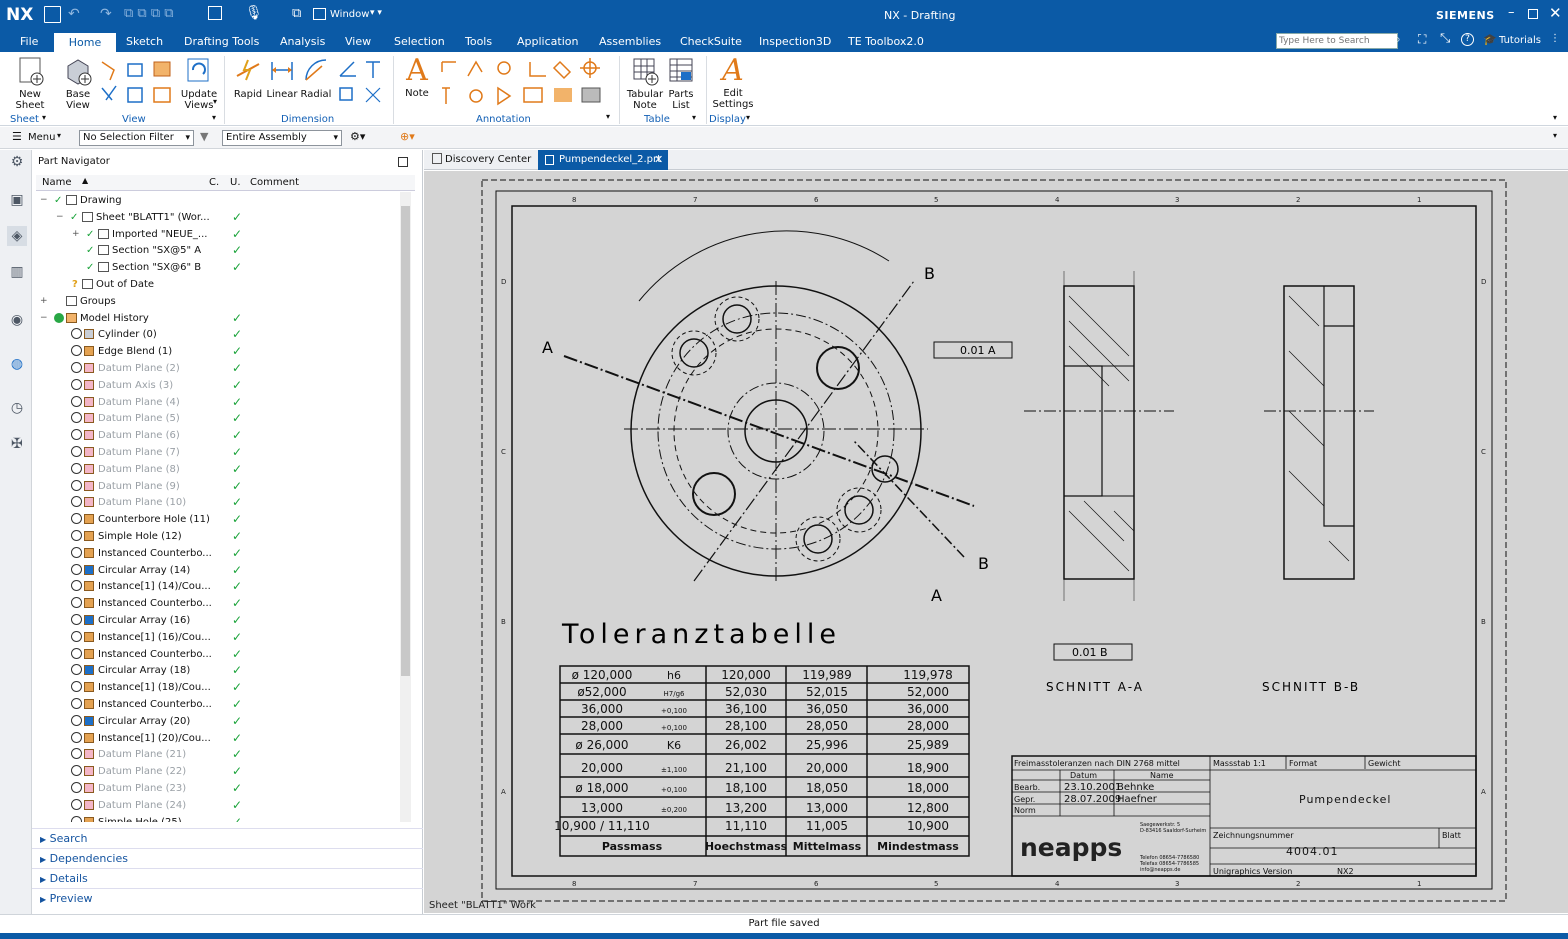 The image size is (1568, 939). Describe the element at coordinates (217, 351) in the screenshot. I see `navigator-row: Edge Blend (1) ✓` at that location.